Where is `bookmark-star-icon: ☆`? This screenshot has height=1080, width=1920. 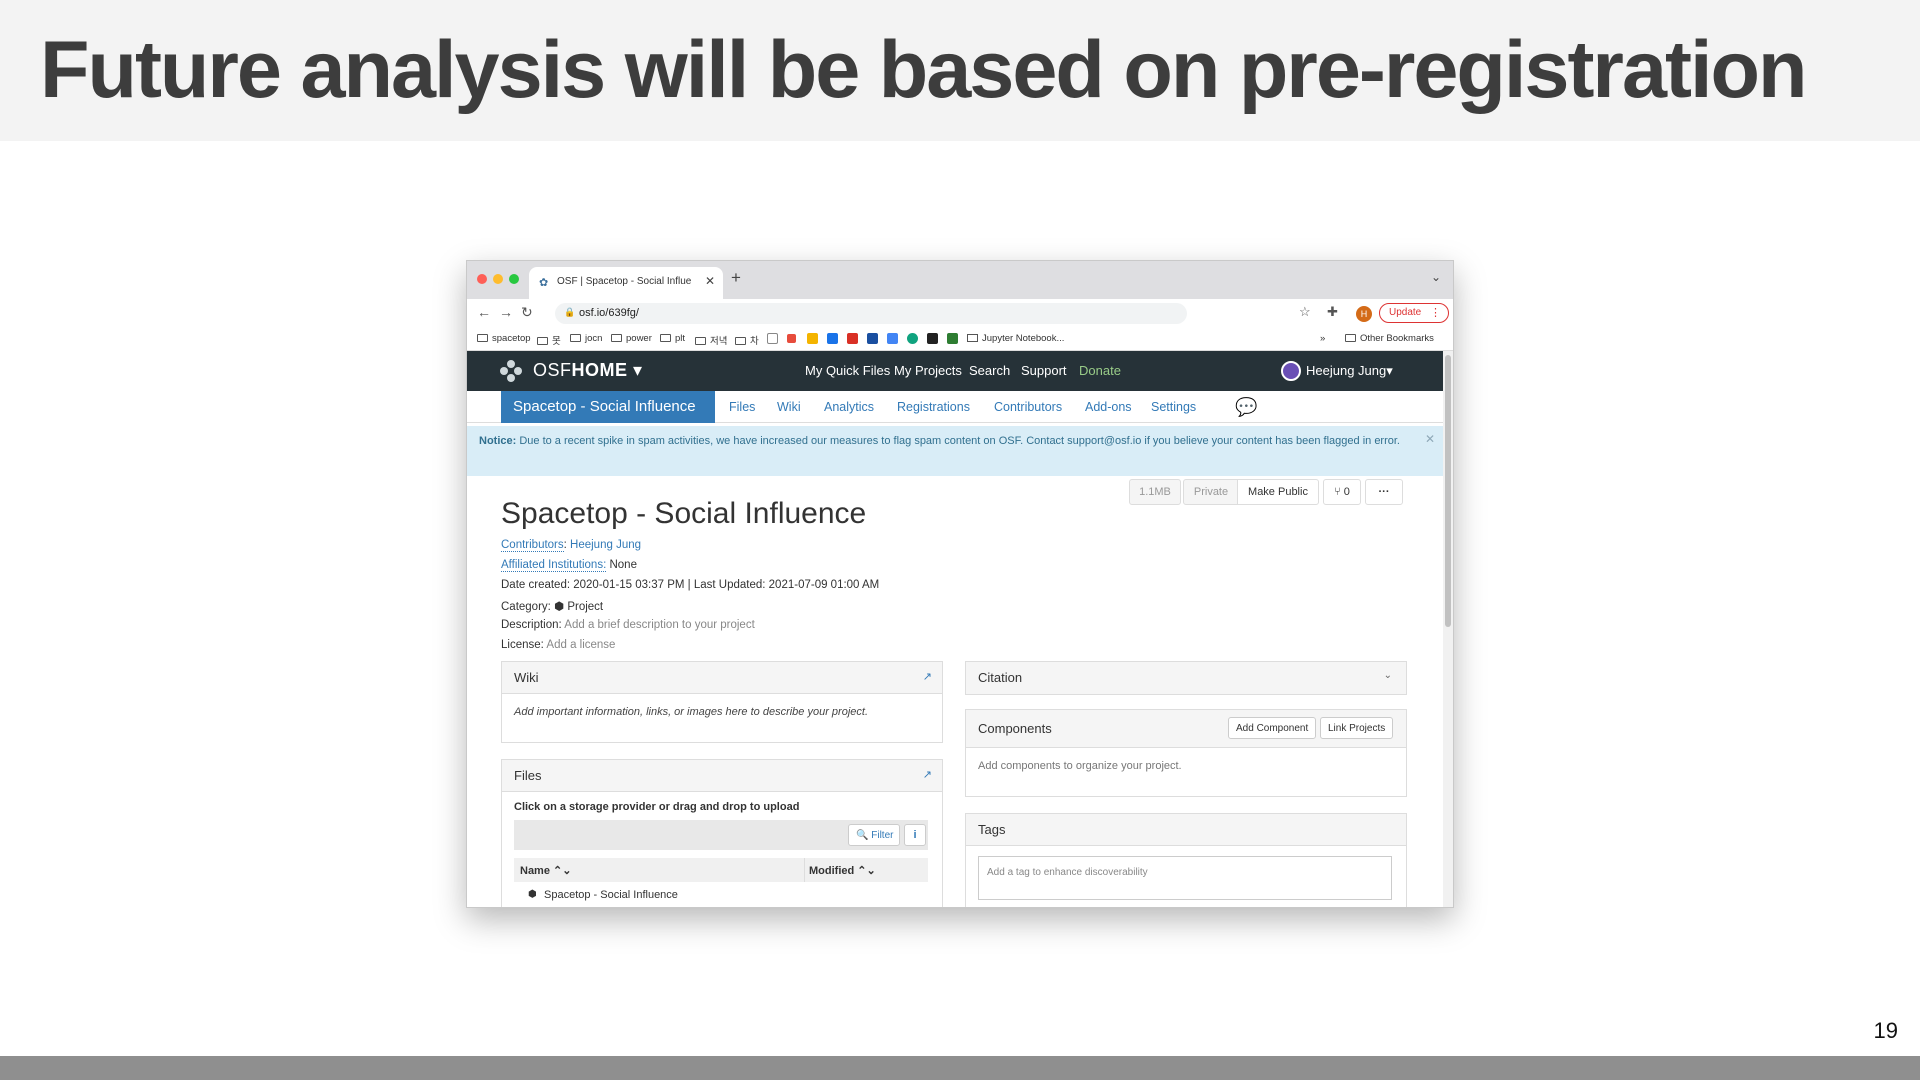
bookmark-star-icon: ☆ is located at coordinates (1305, 312).